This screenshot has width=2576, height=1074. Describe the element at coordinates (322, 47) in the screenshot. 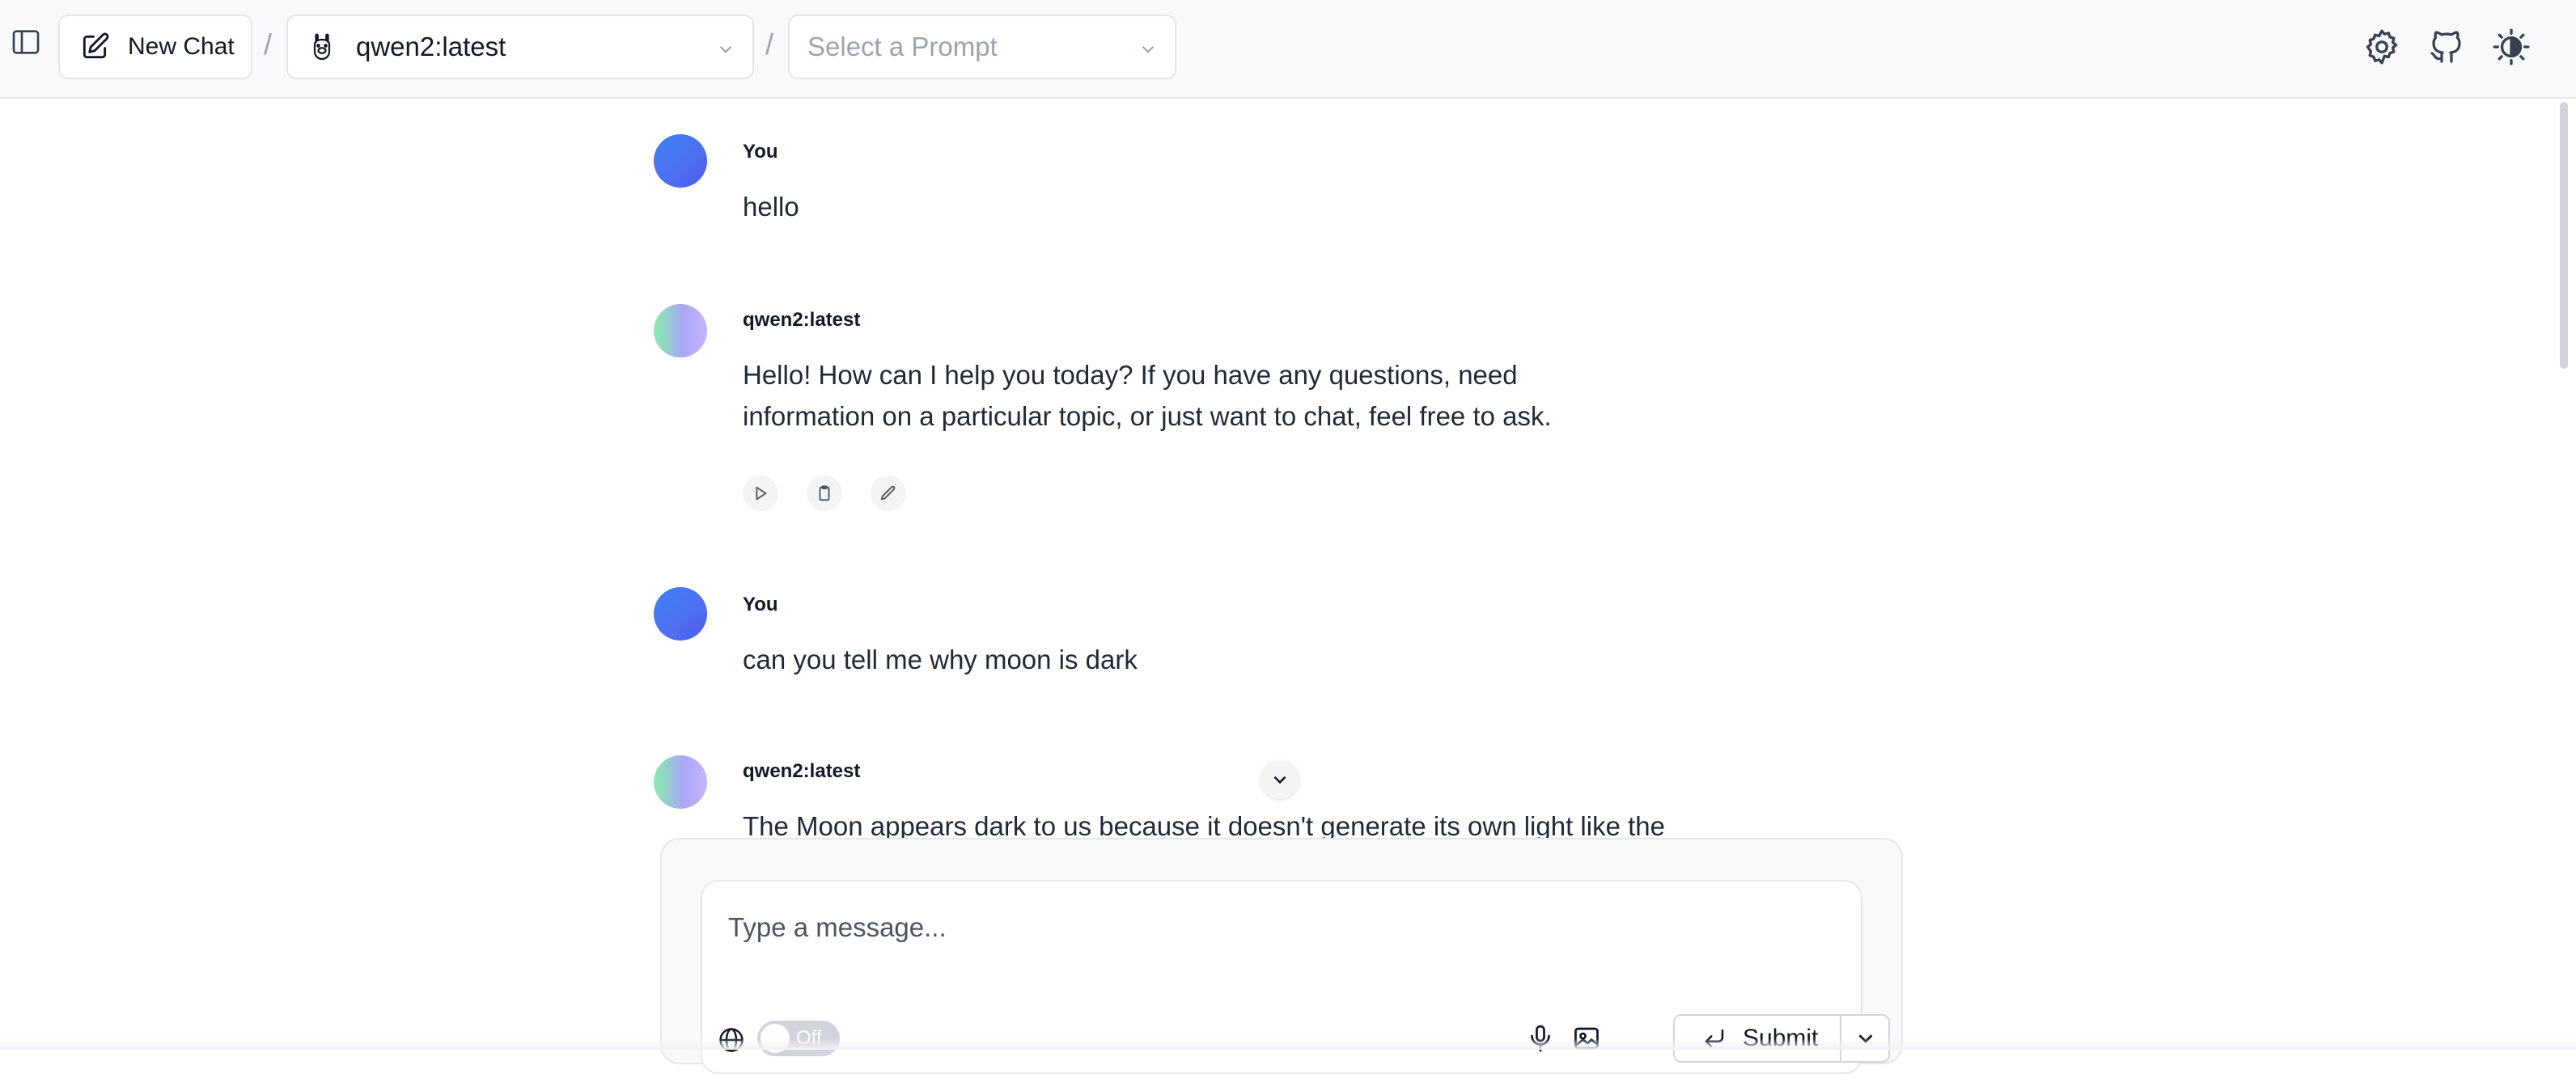

I see `llama-icon` at that location.